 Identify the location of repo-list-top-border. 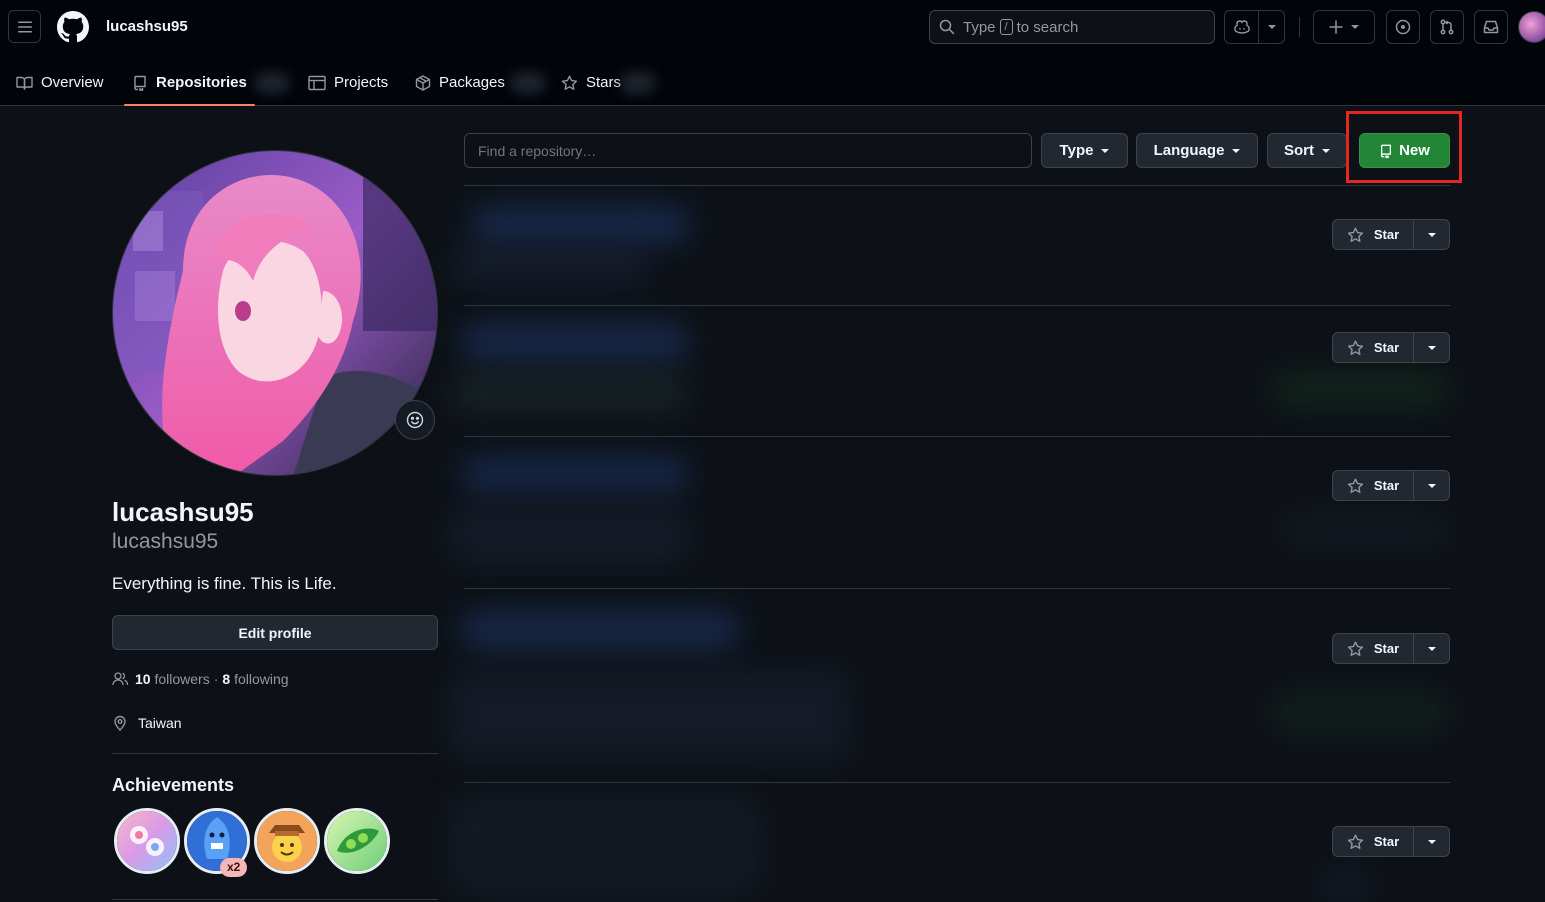
(957, 185).